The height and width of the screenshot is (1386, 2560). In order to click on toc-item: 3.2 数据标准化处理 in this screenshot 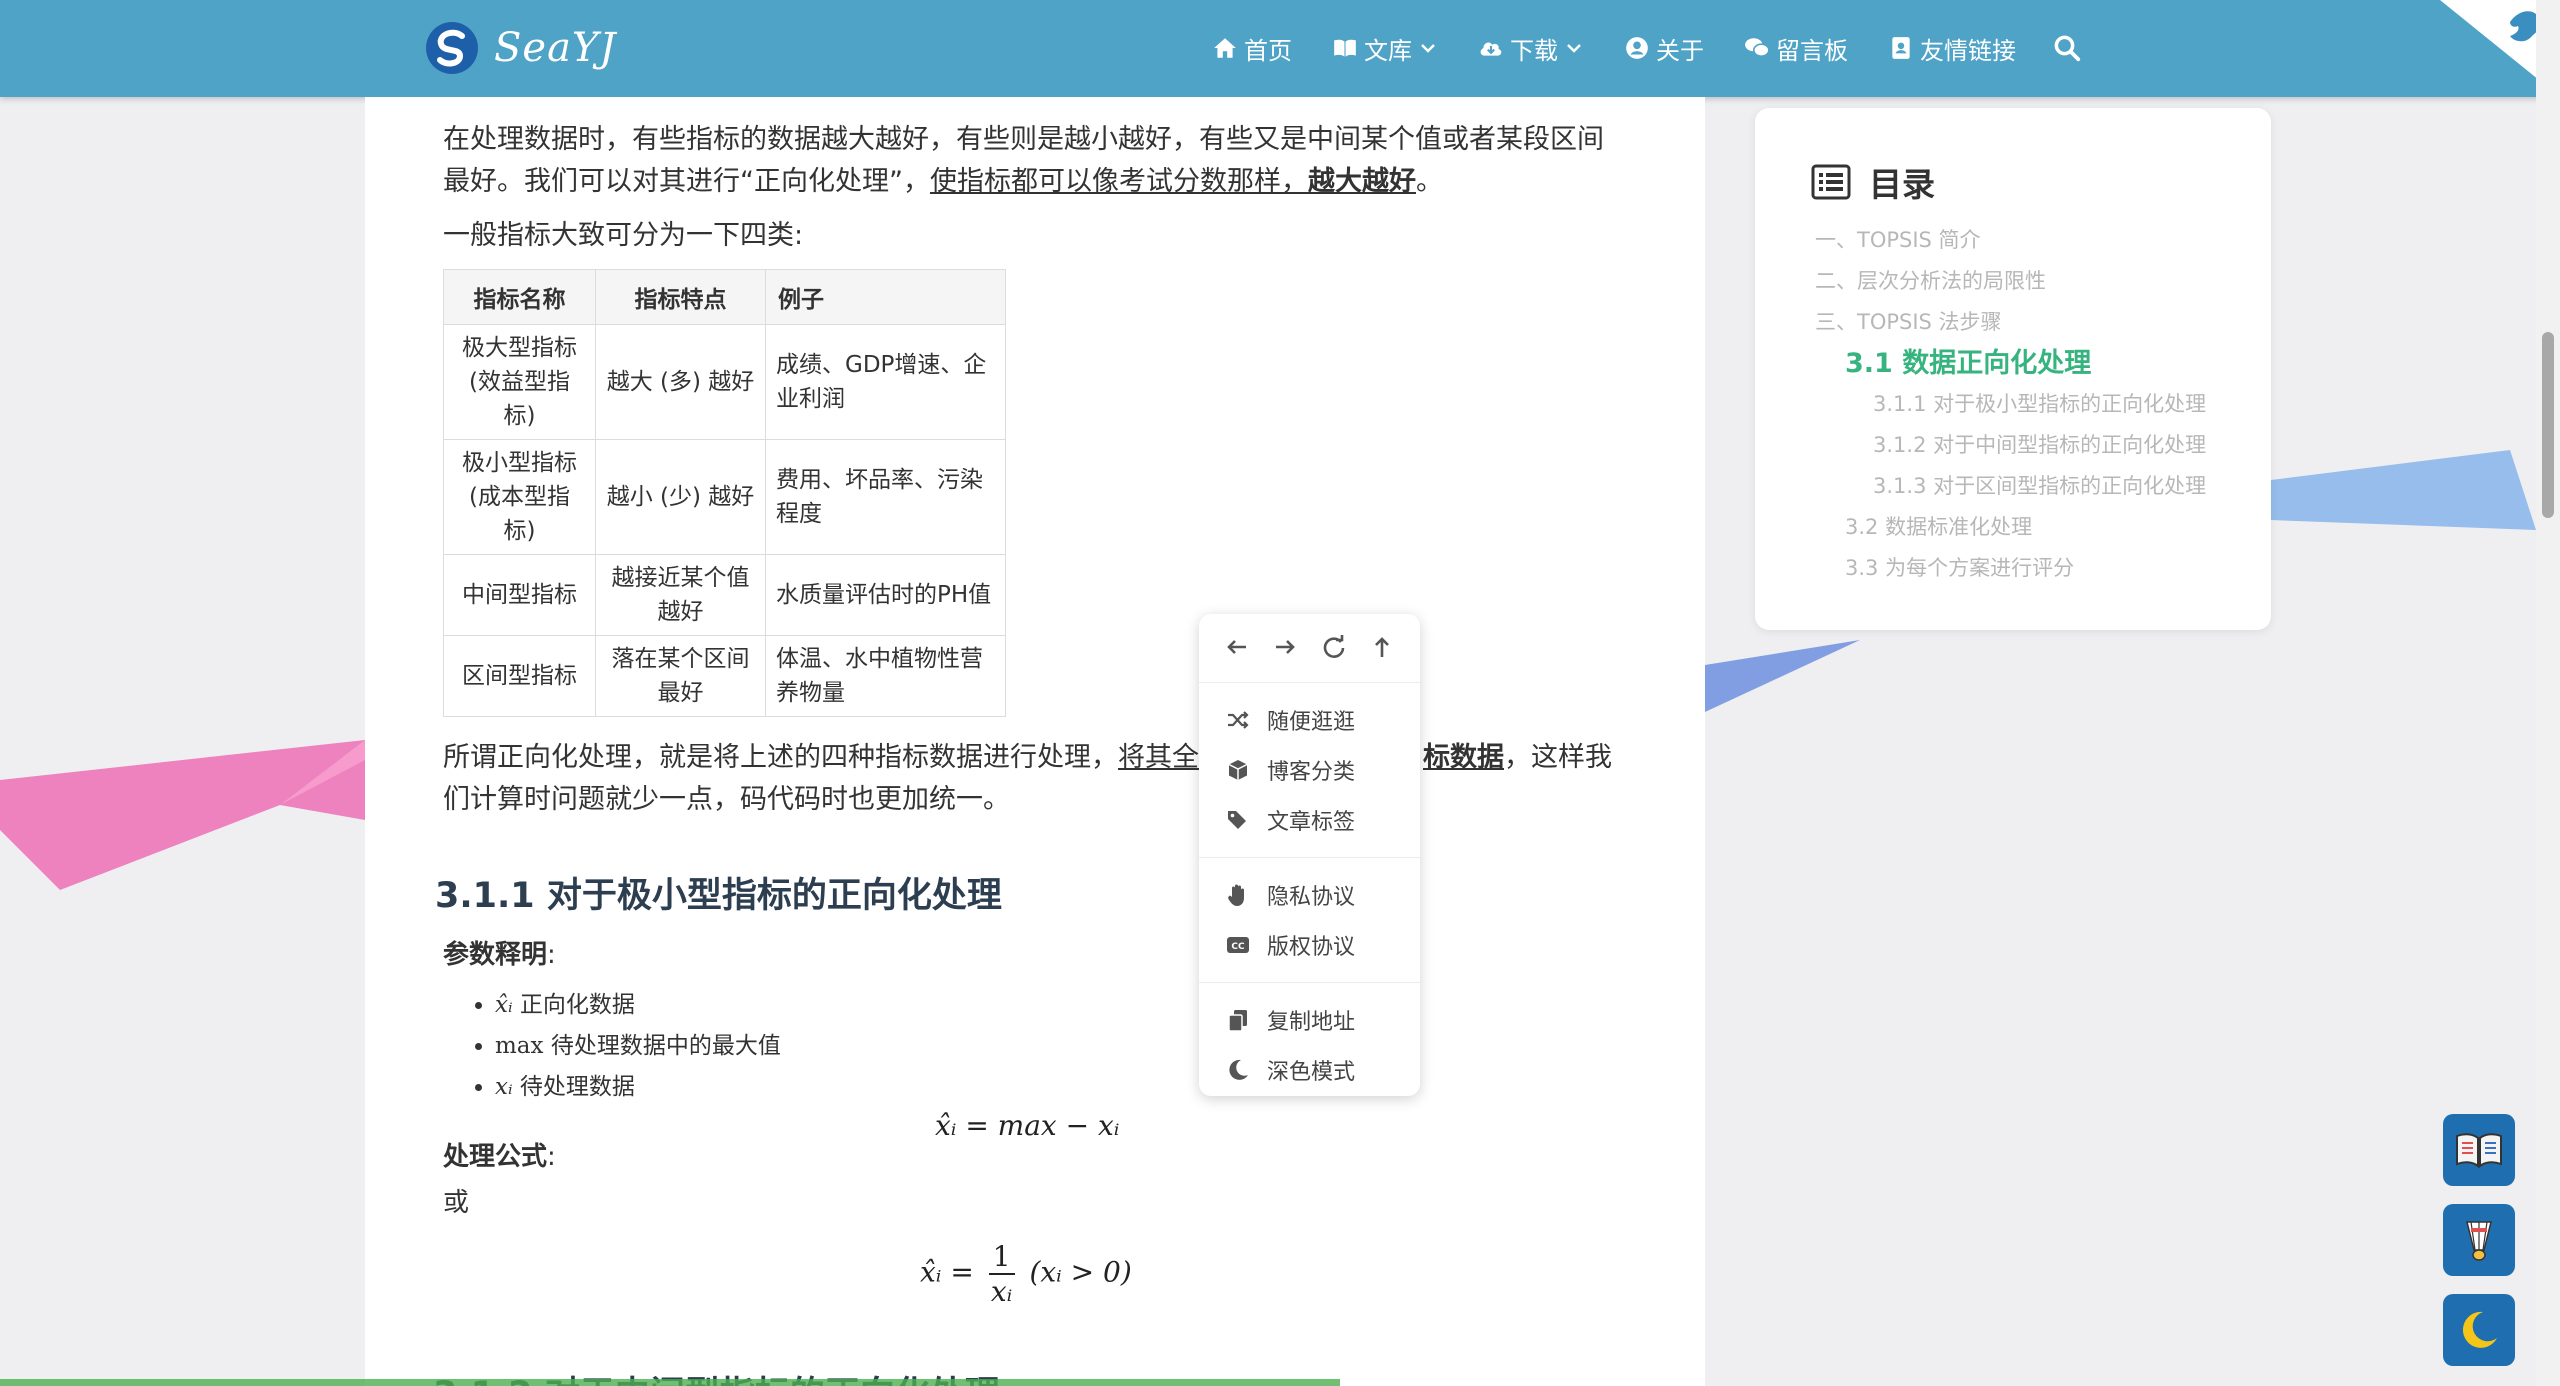, I will do `click(2035, 527)`.